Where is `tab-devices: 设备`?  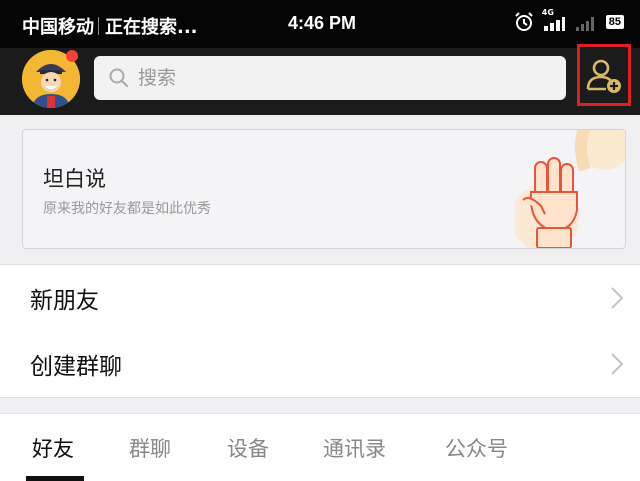 tab-devices: 设备 is located at coordinates (248, 448).